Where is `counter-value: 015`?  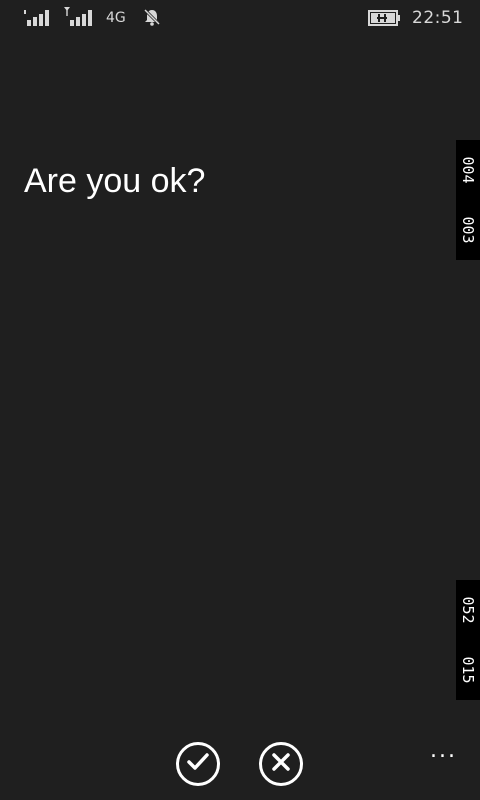
counter-value: 015 is located at coordinates (468, 670).